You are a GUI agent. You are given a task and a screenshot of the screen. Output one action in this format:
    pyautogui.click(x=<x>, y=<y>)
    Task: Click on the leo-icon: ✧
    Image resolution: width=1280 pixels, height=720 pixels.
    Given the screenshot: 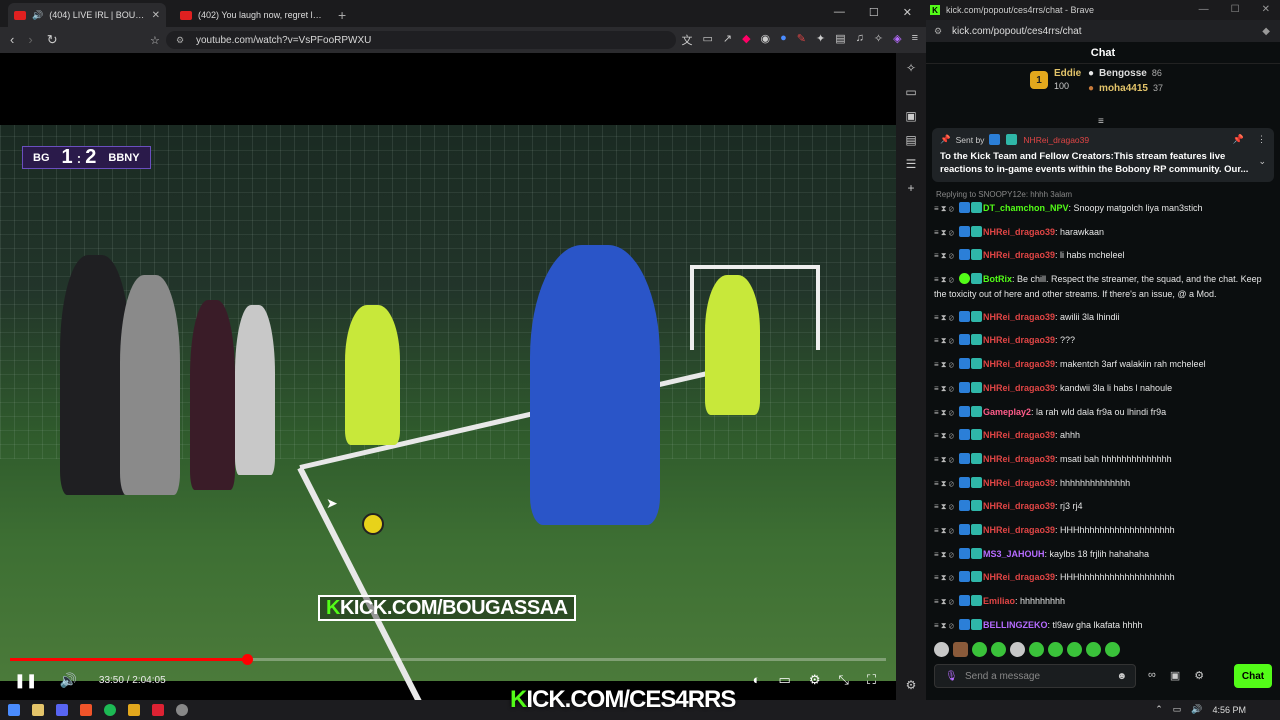 What is the action you would take?
    pyautogui.click(x=878, y=40)
    